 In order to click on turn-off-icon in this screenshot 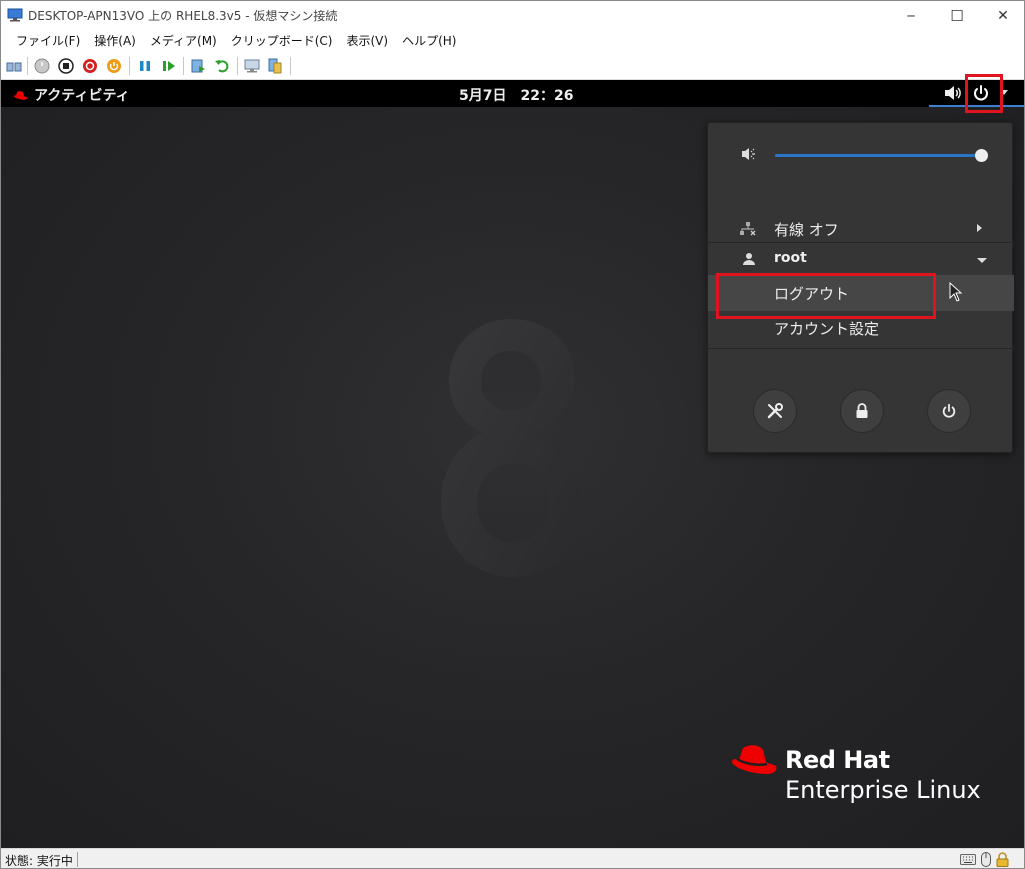, I will do `click(66, 66)`.